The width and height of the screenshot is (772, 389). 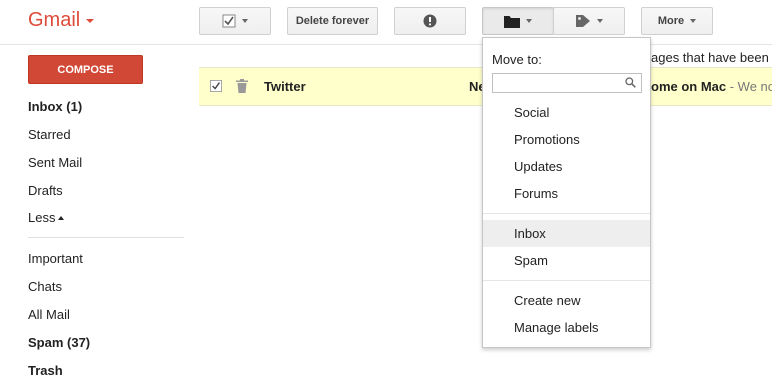 What do you see at coordinates (566, 233) in the screenshot?
I see `menu-item-inbox: Inbox` at bounding box center [566, 233].